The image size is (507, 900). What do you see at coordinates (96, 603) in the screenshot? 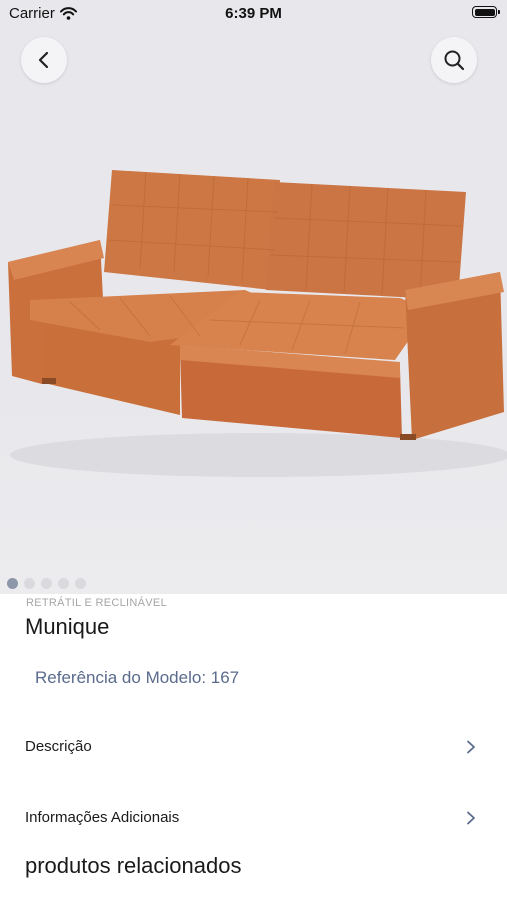
I see `product-category: RETRÁTIL E RECLINÁVEL` at bounding box center [96, 603].